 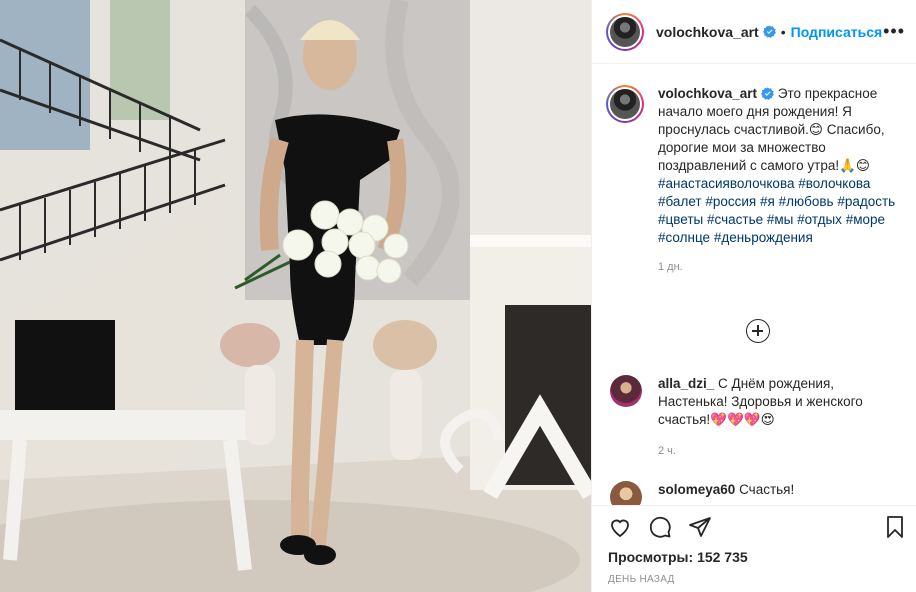 What do you see at coordinates (651, 557) in the screenshot?
I see `views-label: Просмотры:` at bounding box center [651, 557].